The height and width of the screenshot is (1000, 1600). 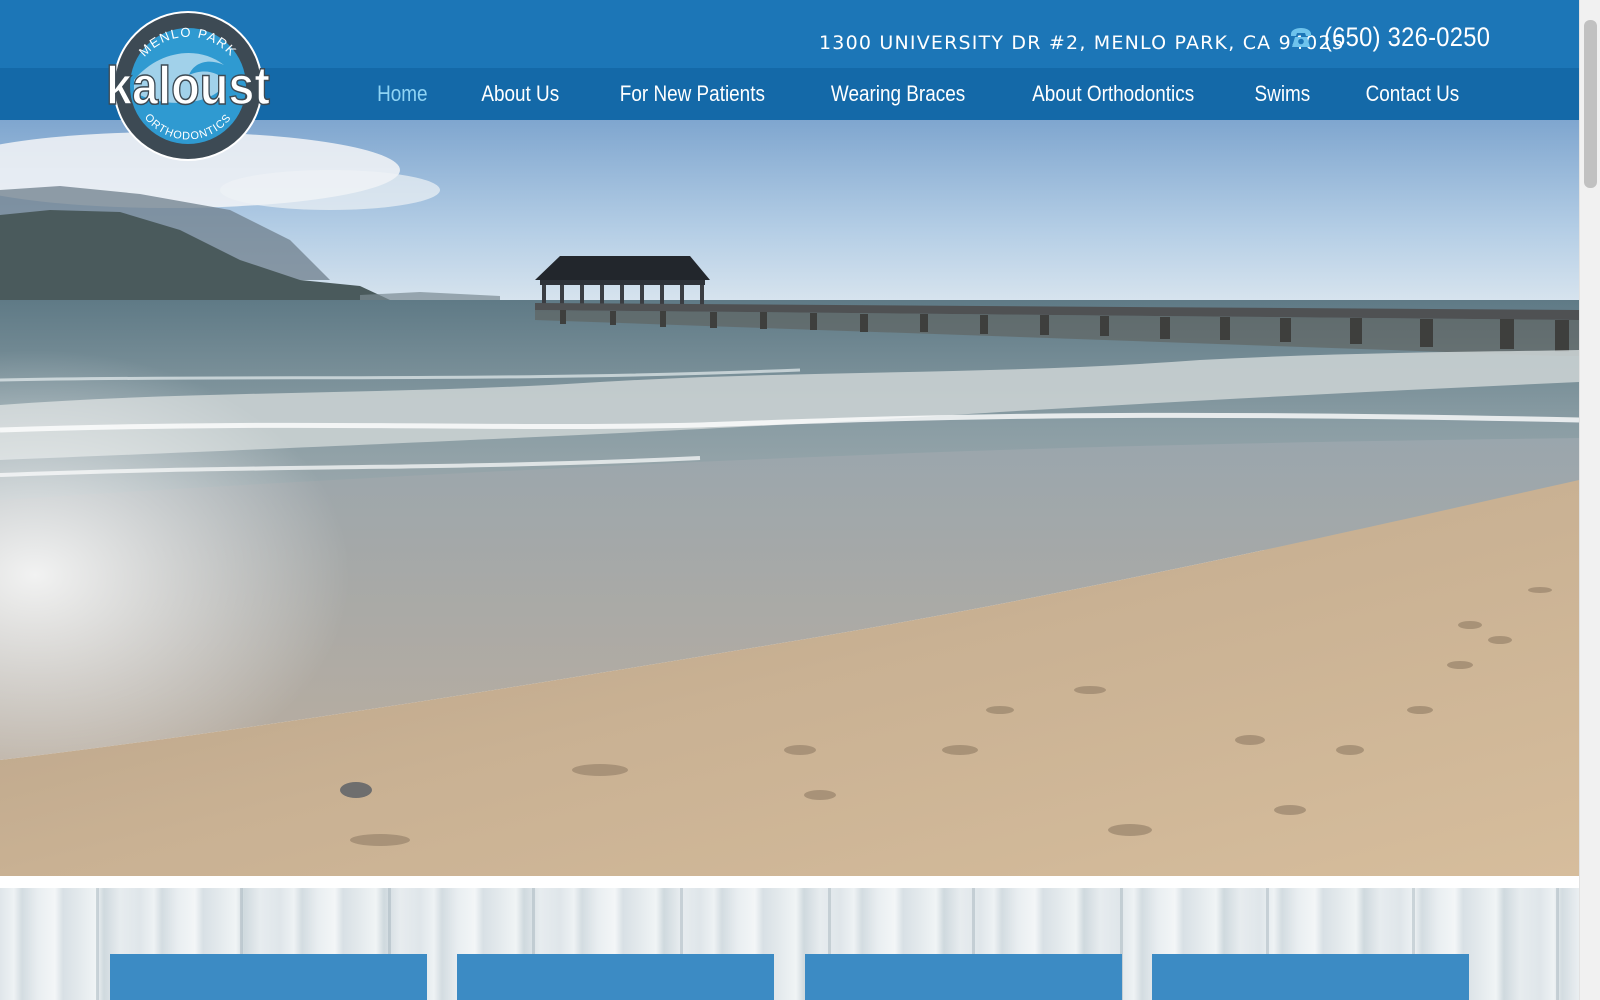 I want to click on nav-wearing-braces: Wearing Braces, so click(x=898, y=94).